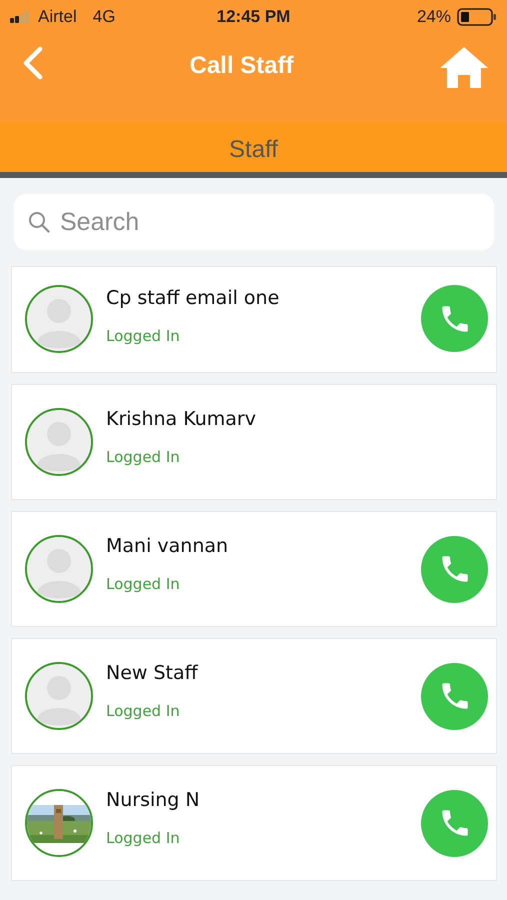  Describe the element at coordinates (433, 17) in the screenshot. I see `battery-percent: 24%` at that location.